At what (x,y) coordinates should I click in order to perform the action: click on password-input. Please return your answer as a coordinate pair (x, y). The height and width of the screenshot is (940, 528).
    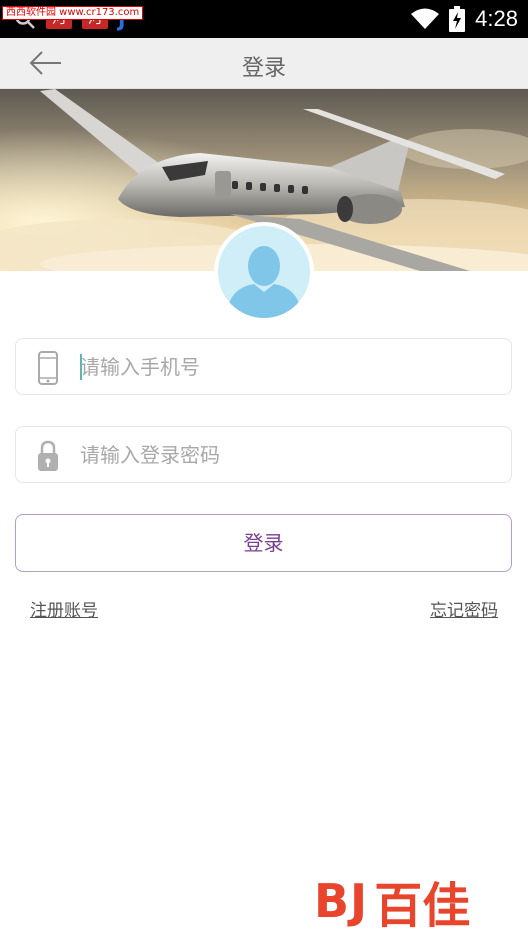
    Looking at the image, I should click on (290, 454).